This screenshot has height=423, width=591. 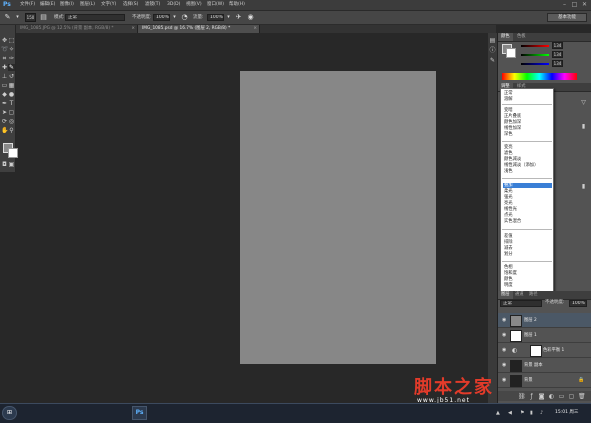 What do you see at coordinates (228, 17) in the screenshot?
I see `chevron-down-icon: ▾` at bounding box center [228, 17].